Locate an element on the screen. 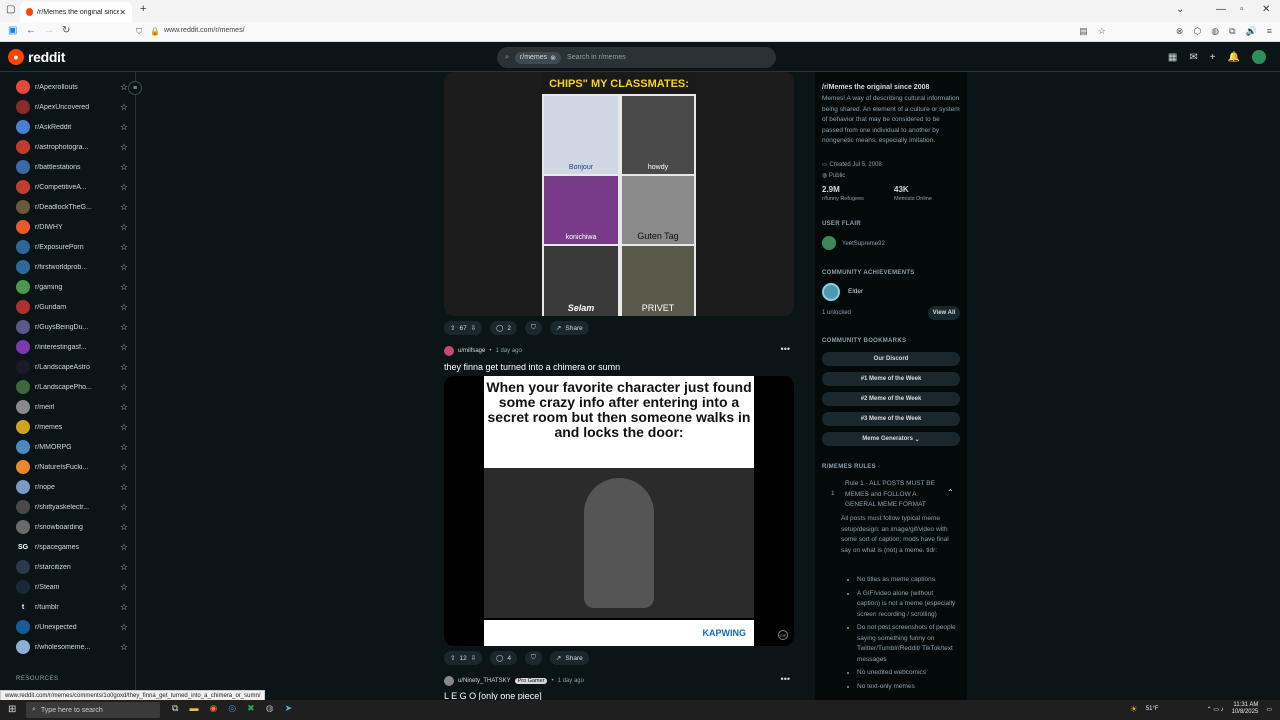 The width and height of the screenshot is (1280, 720). steam-icon: ➤ is located at coordinates (289, 708).